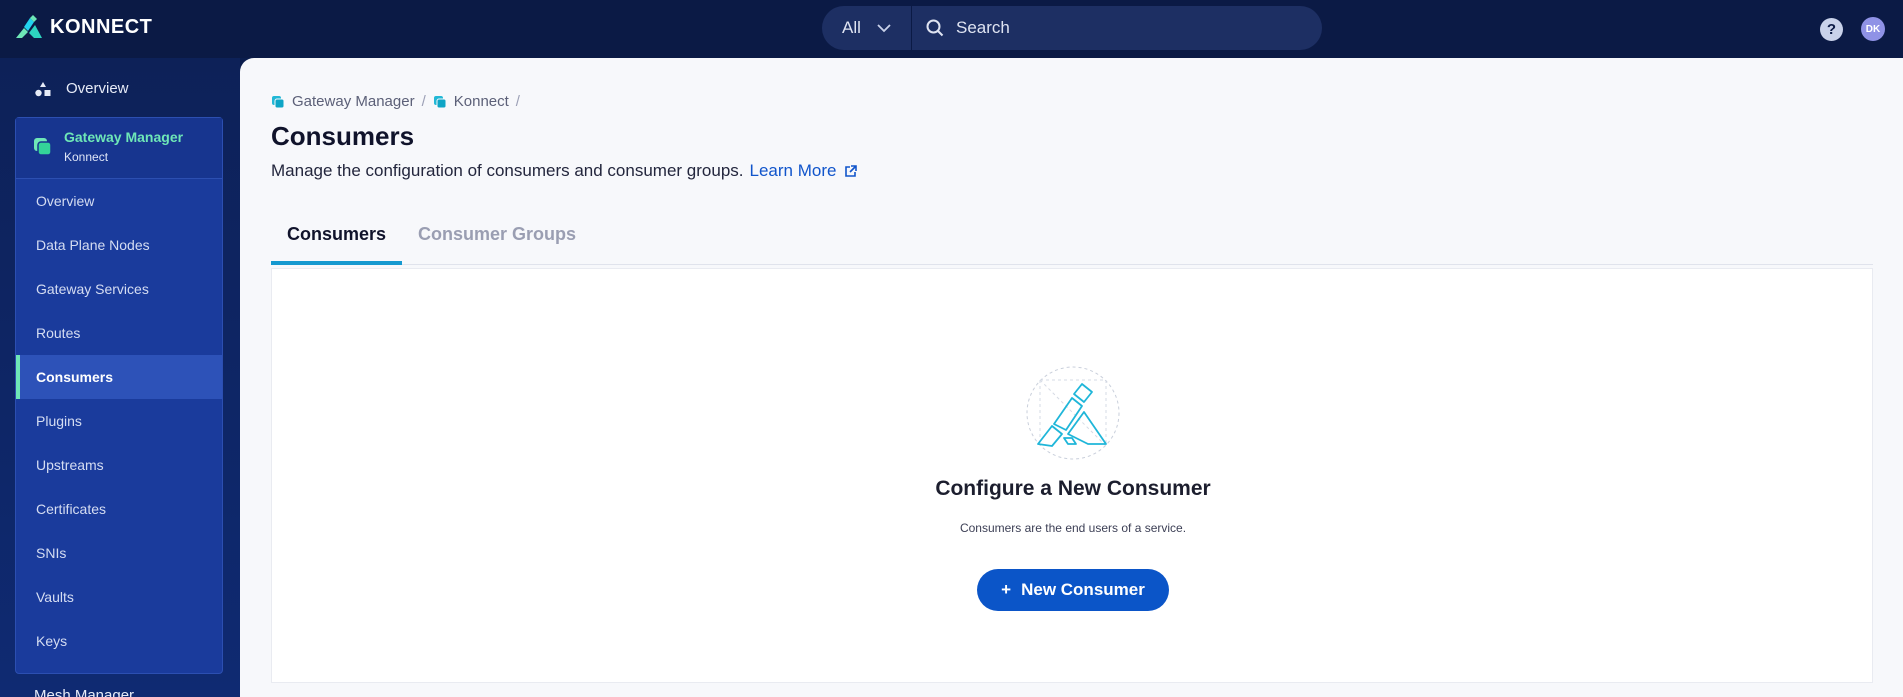 This screenshot has height=697, width=1903. Describe the element at coordinates (884, 27) in the screenshot. I see `chevron-down-icon` at that location.